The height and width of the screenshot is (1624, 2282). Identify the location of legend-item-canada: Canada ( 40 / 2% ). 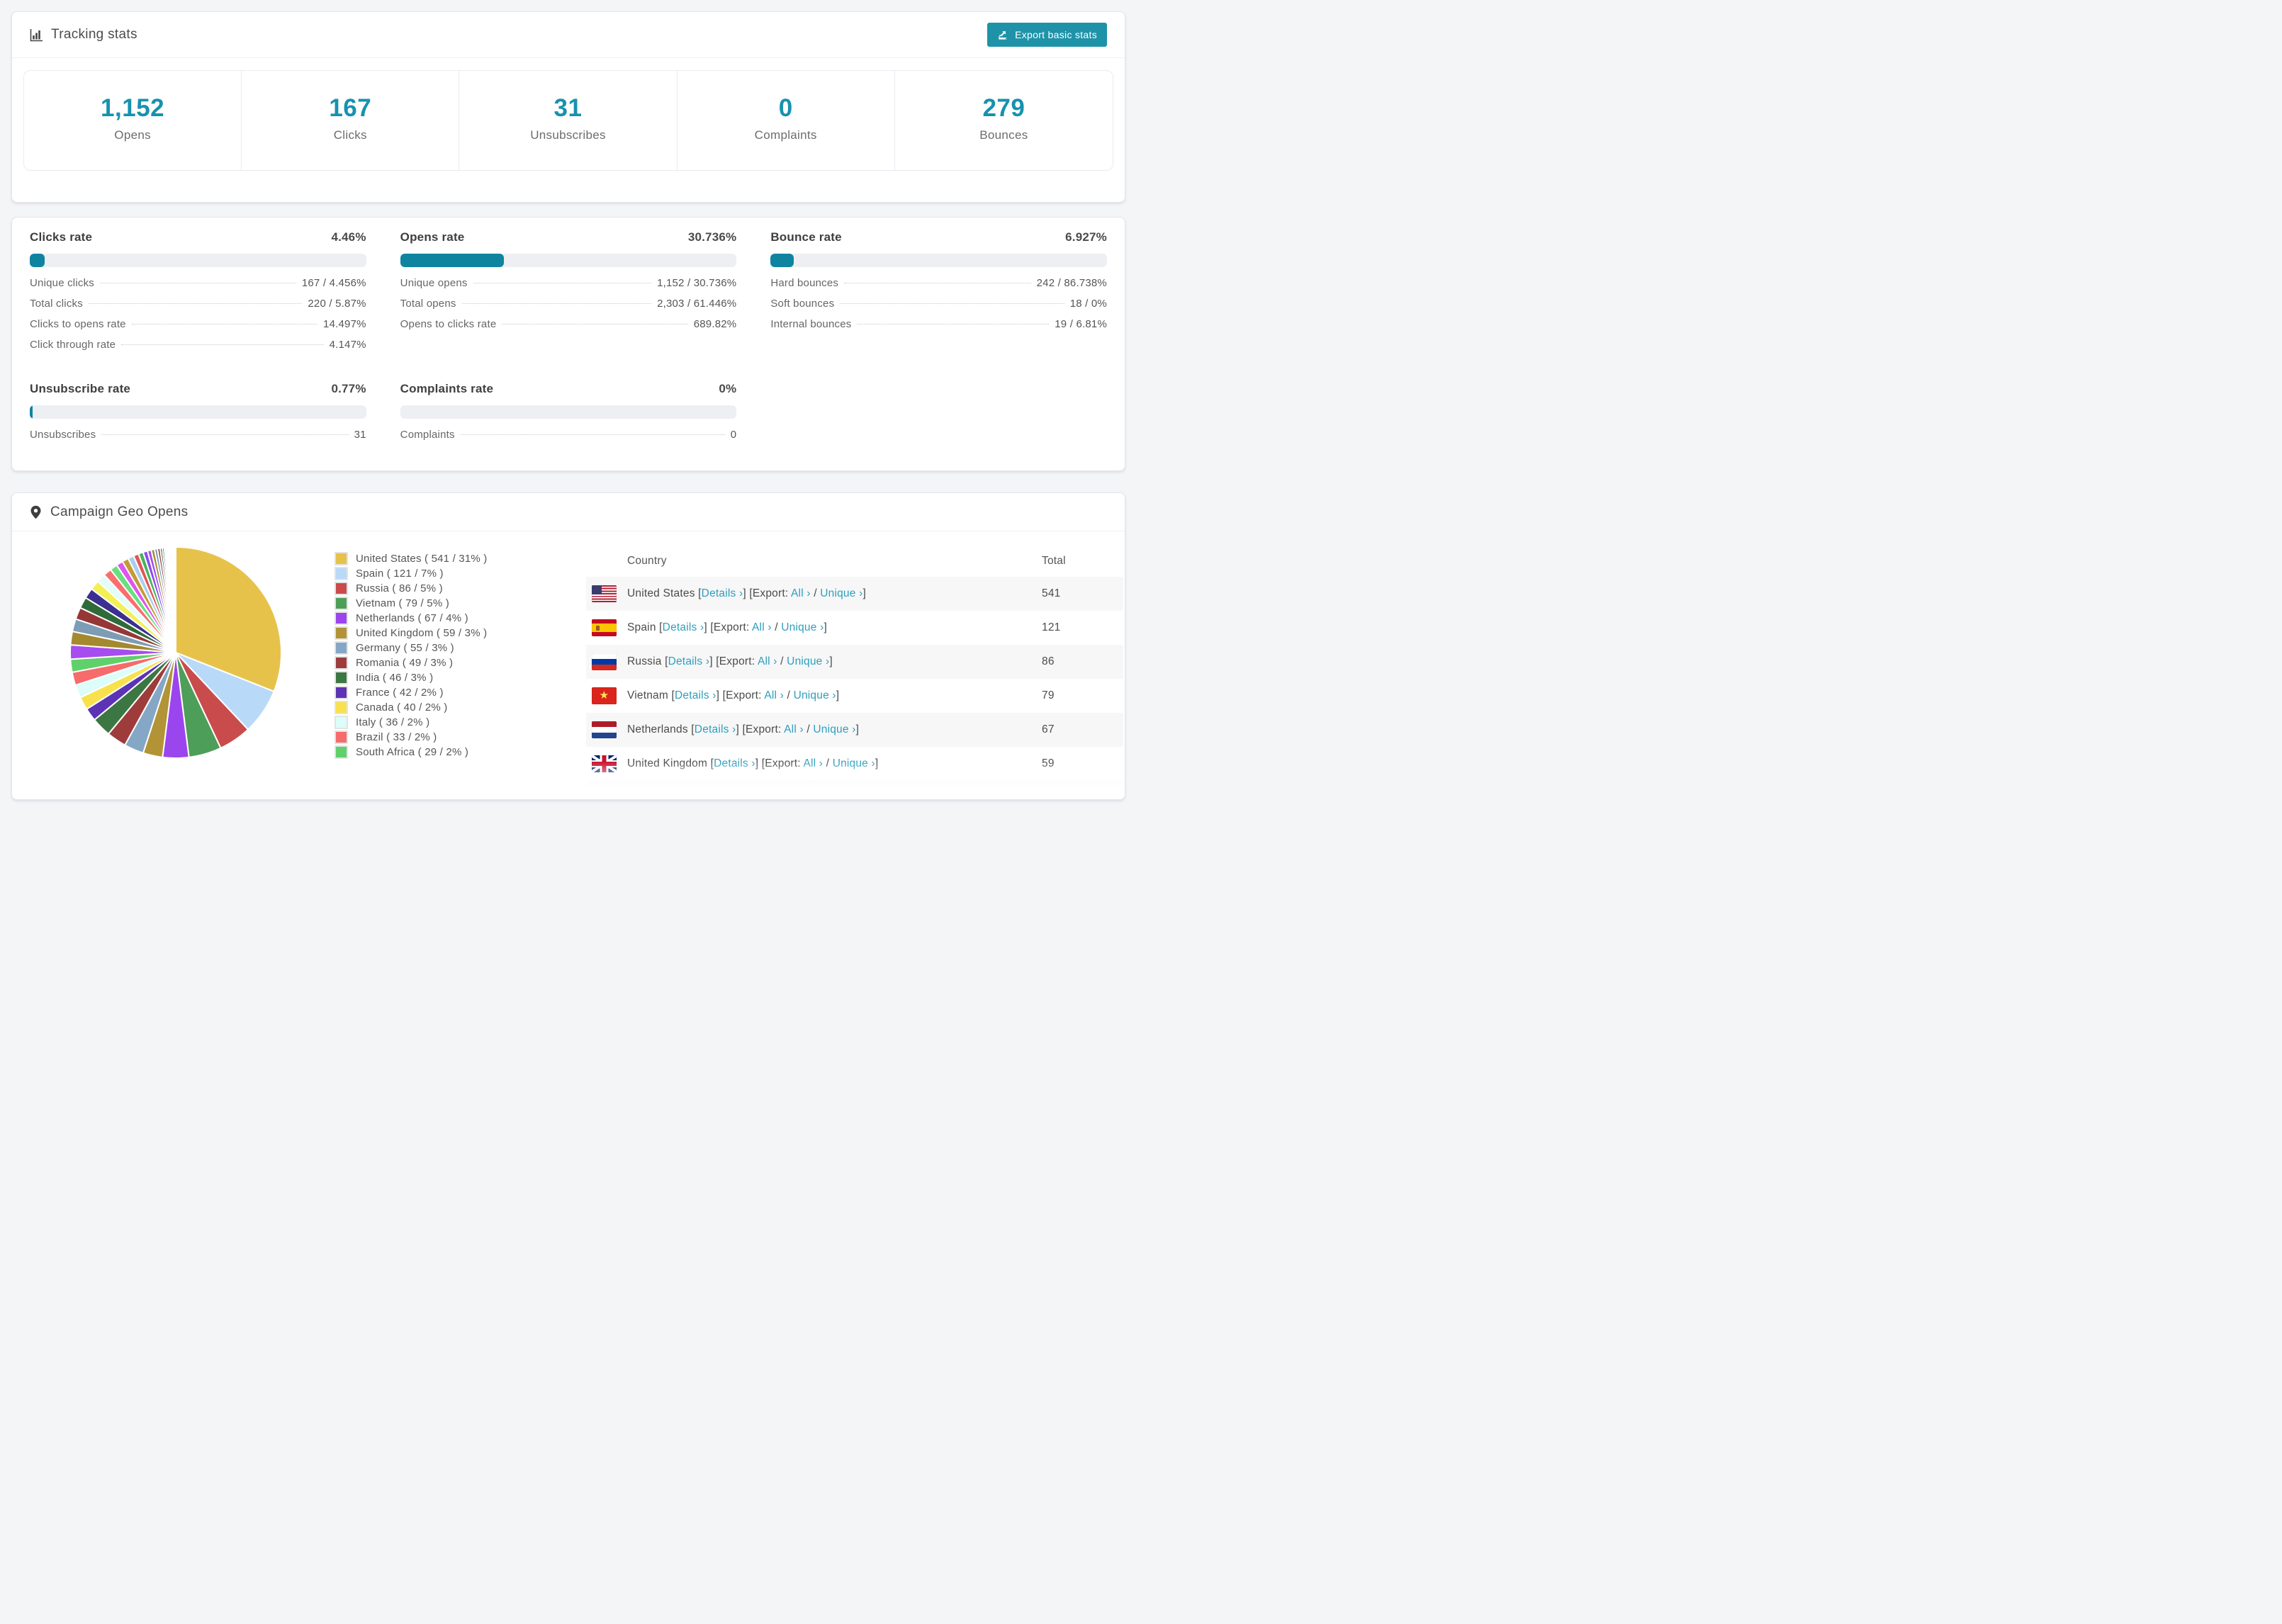
(412, 708).